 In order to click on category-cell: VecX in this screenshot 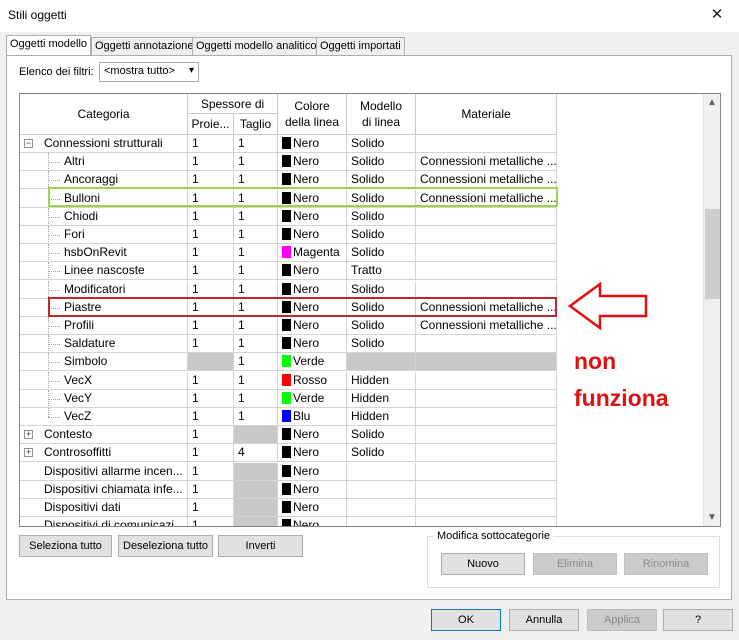, I will do `click(104, 380)`.